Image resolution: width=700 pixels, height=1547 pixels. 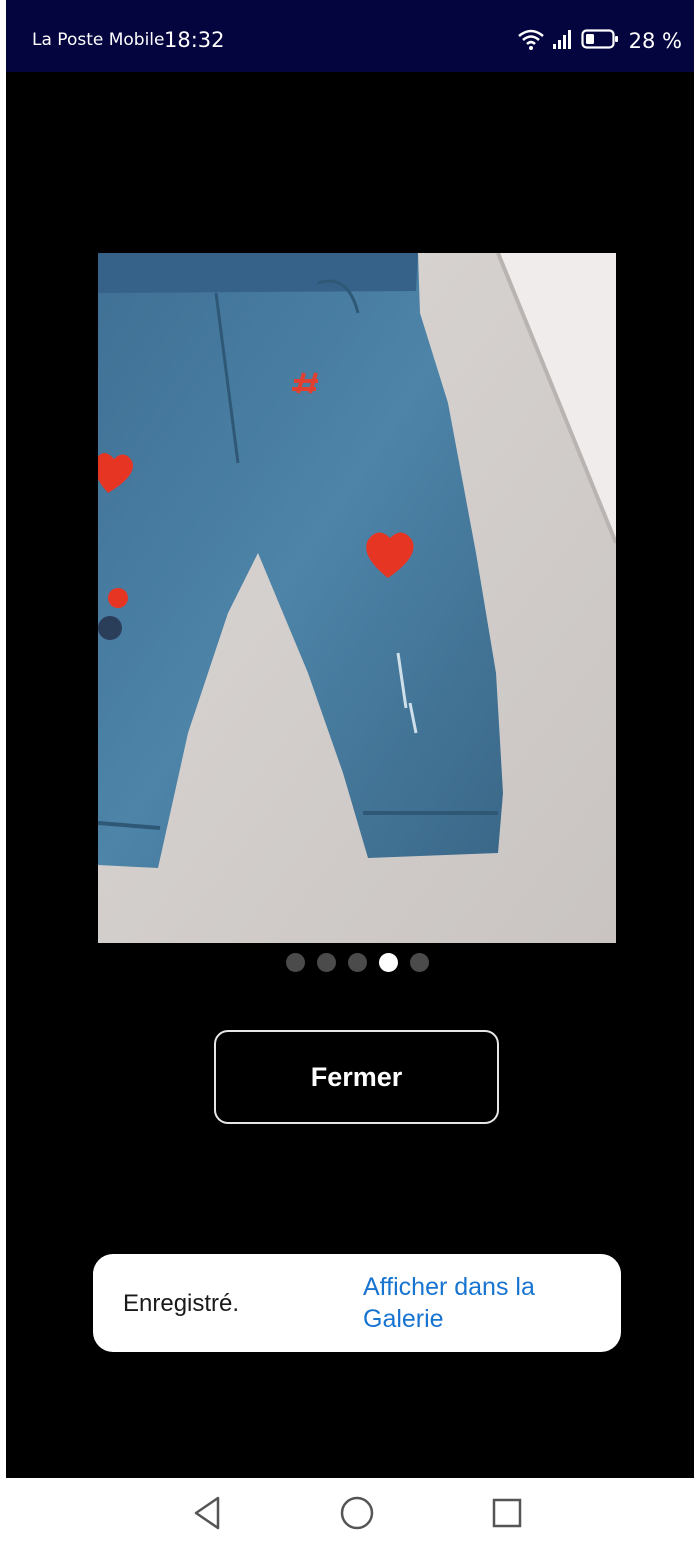 I want to click on view-in-gallery-link: Afficher dans la Galerie, so click(x=483, y=1303).